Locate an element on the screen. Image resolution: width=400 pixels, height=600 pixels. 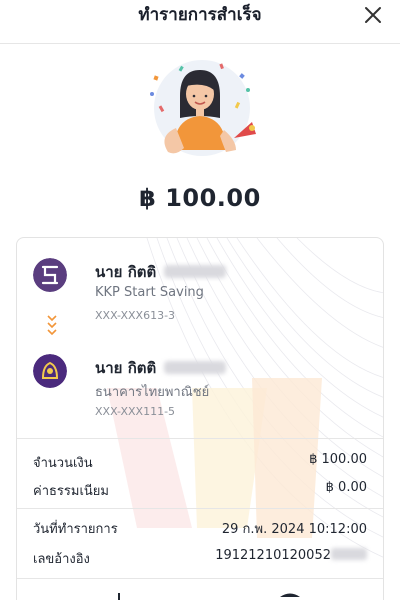
receiver-name: นาย กิตติ is located at coordinates (161, 368).